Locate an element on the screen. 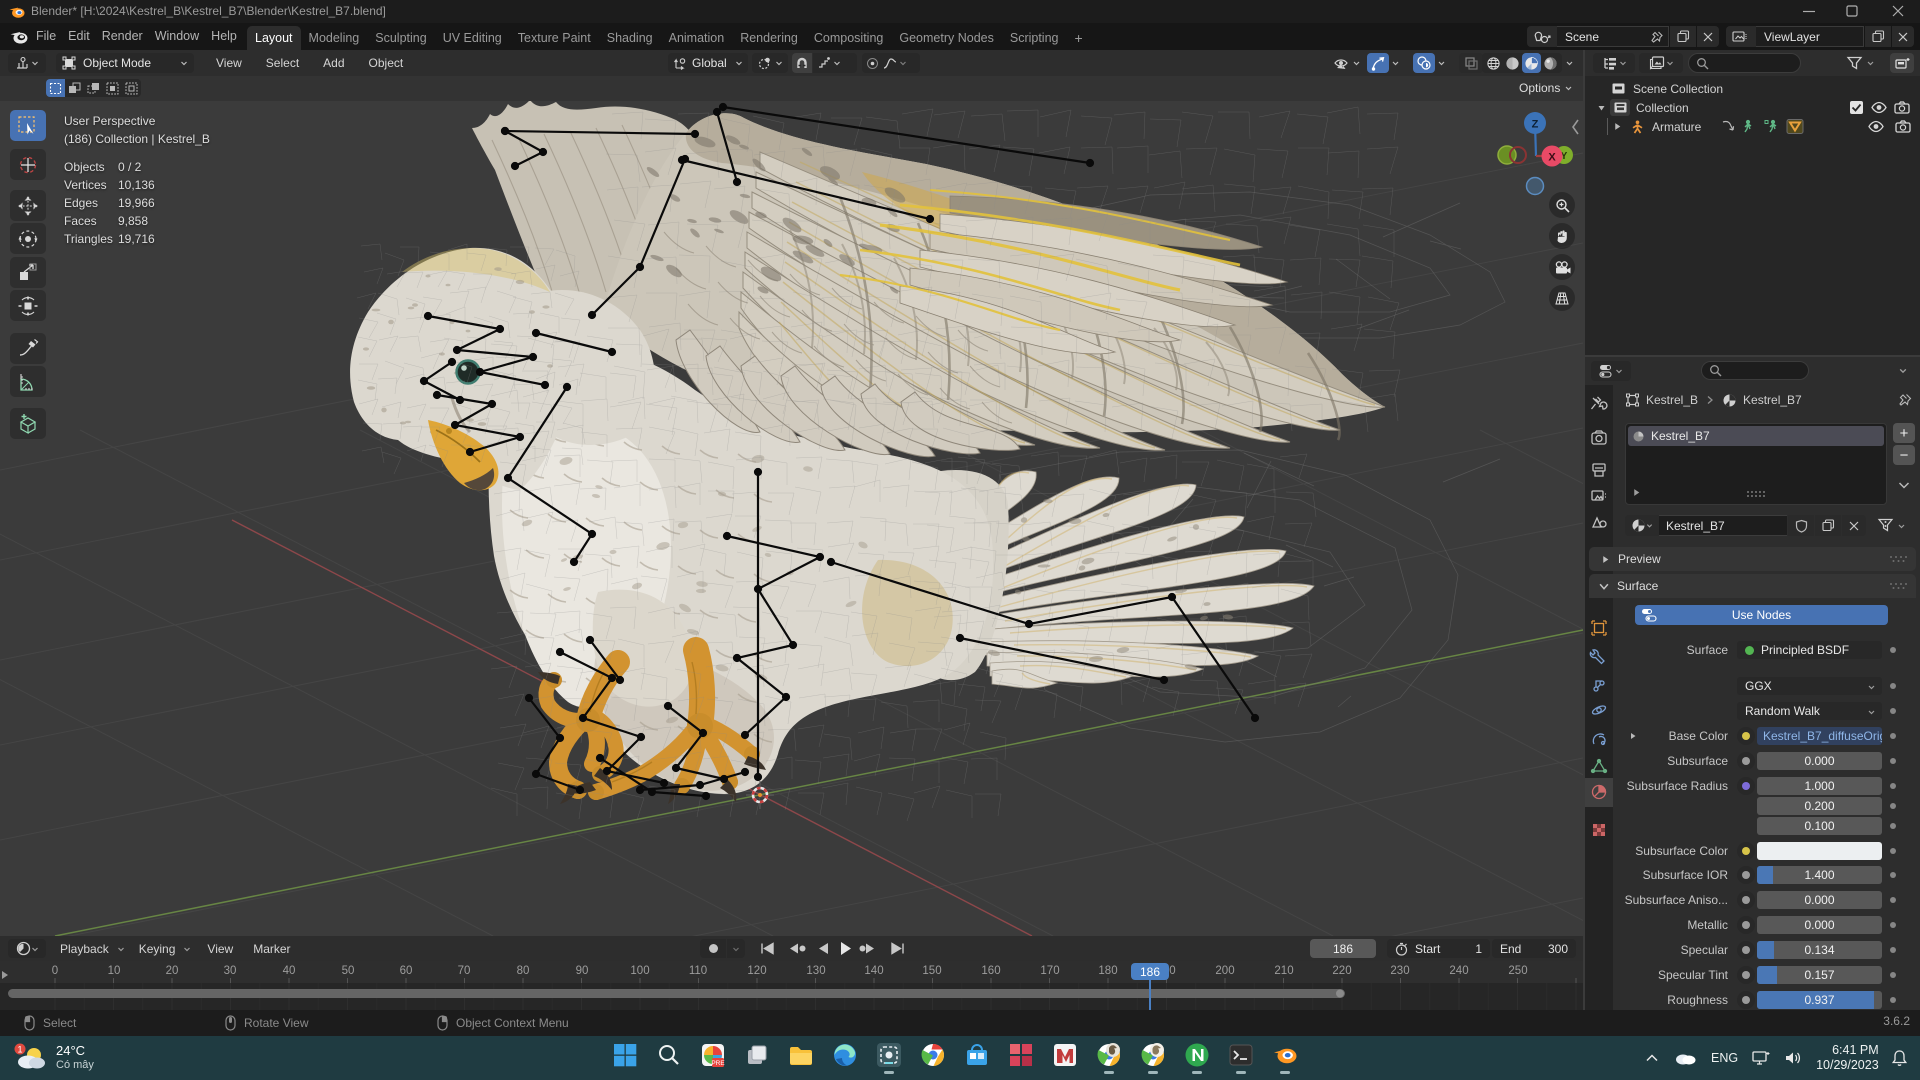 The image size is (1920, 1080). svg-text: 50 is located at coordinates (348, 971).